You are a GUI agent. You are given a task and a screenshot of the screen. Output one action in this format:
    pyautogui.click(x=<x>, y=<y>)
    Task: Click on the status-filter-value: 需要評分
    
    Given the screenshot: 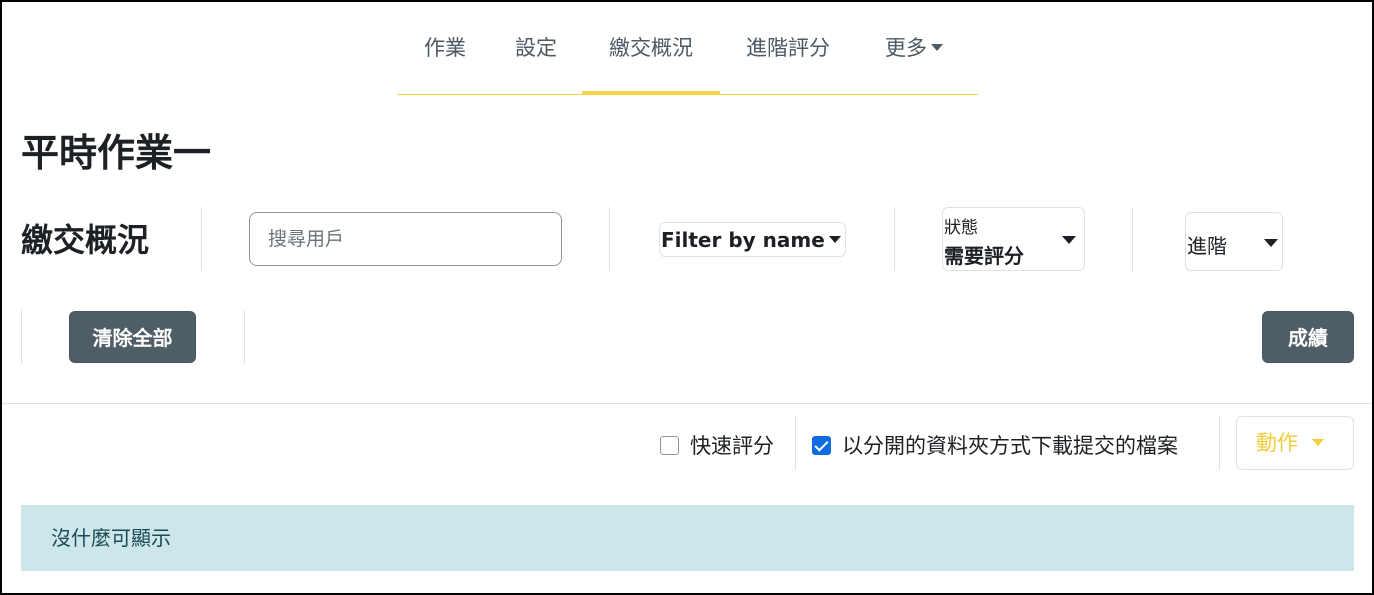 What is the action you would take?
    pyautogui.click(x=984, y=256)
    